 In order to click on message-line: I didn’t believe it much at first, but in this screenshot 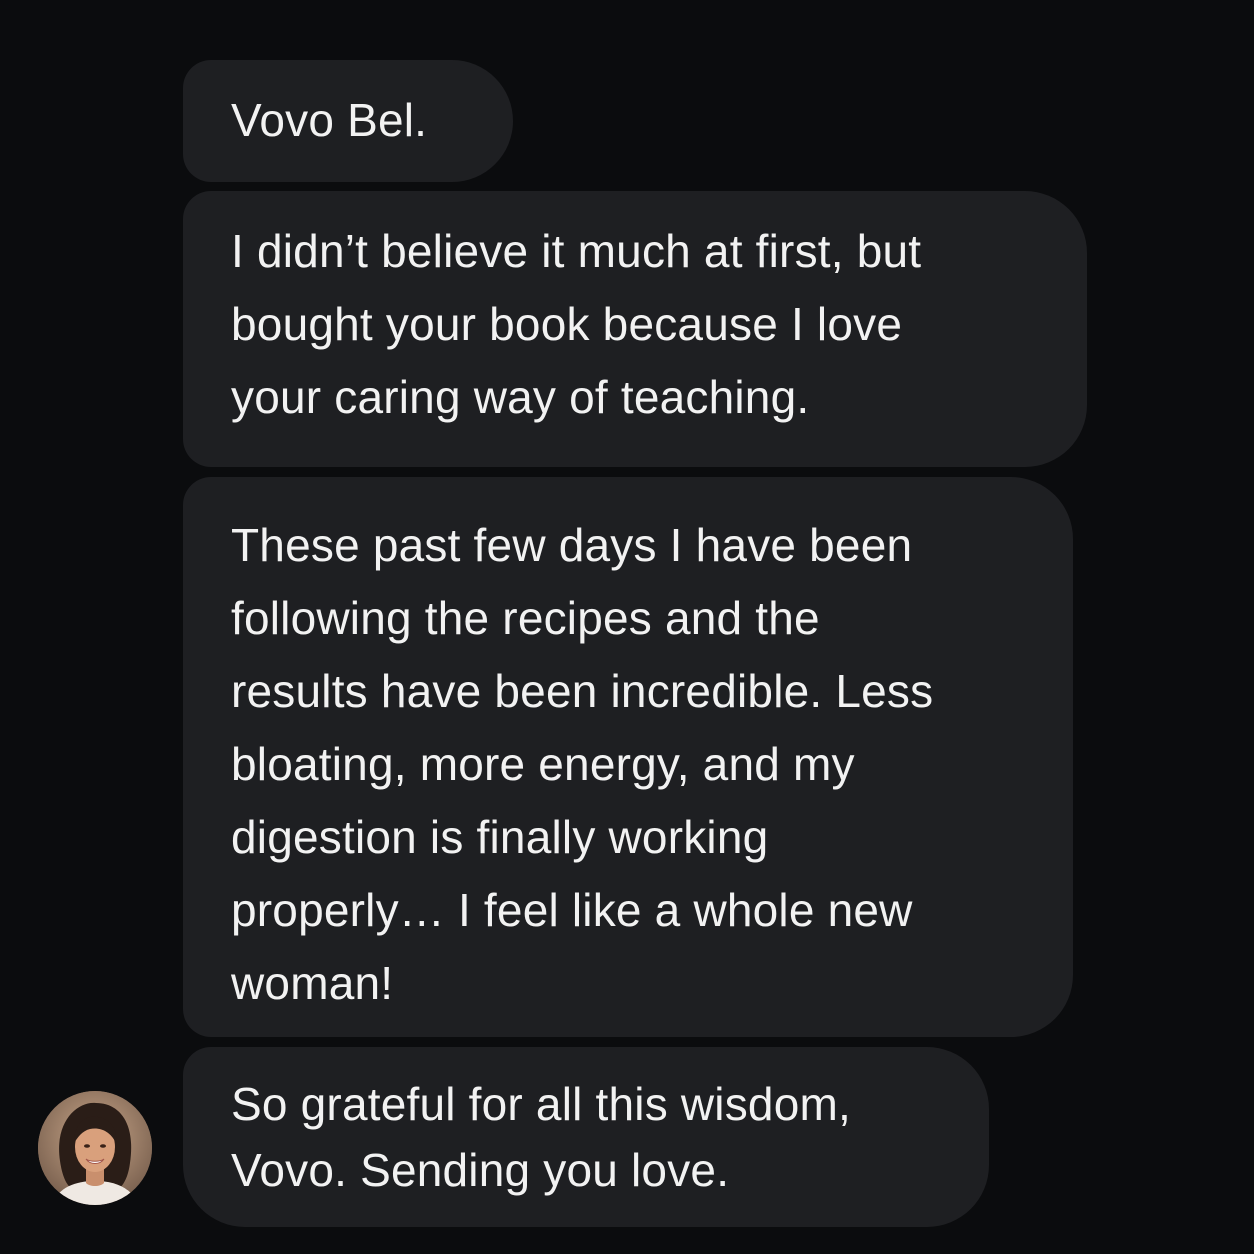, I will do `click(576, 251)`.